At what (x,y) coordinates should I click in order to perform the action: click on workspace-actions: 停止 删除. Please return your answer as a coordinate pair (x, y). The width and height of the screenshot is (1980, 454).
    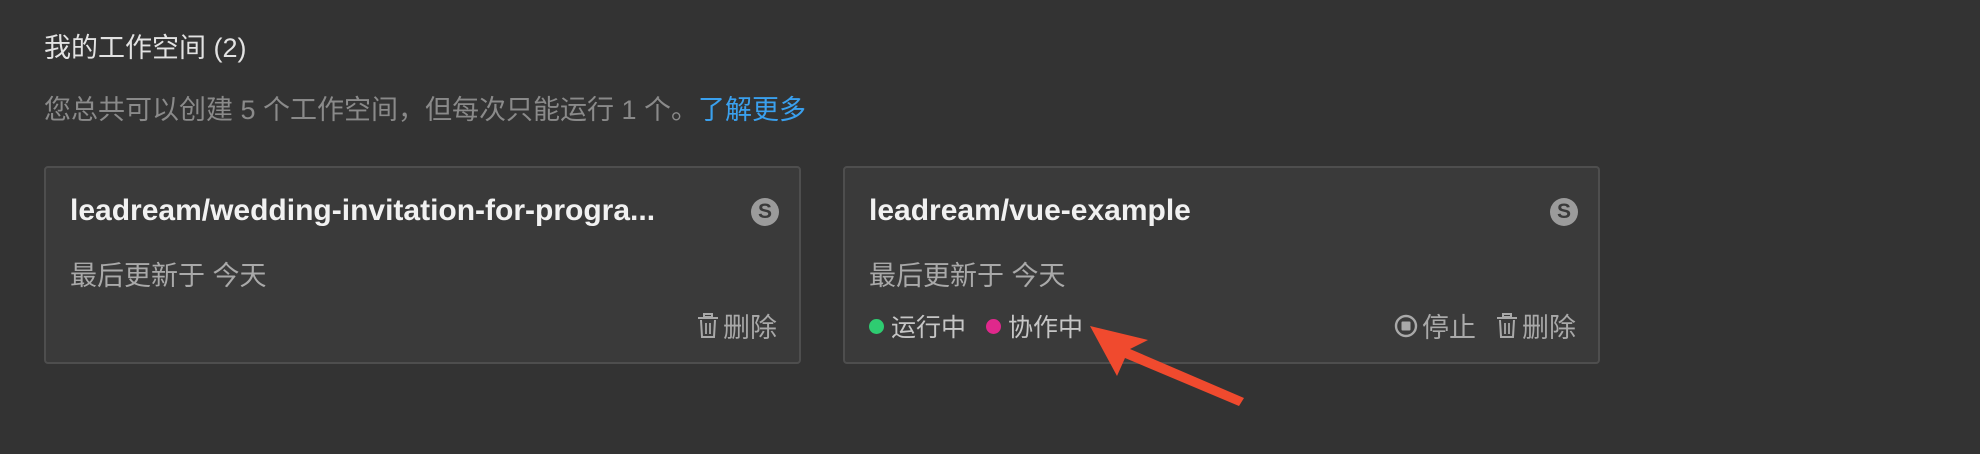
    Looking at the image, I should click on (1485, 325).